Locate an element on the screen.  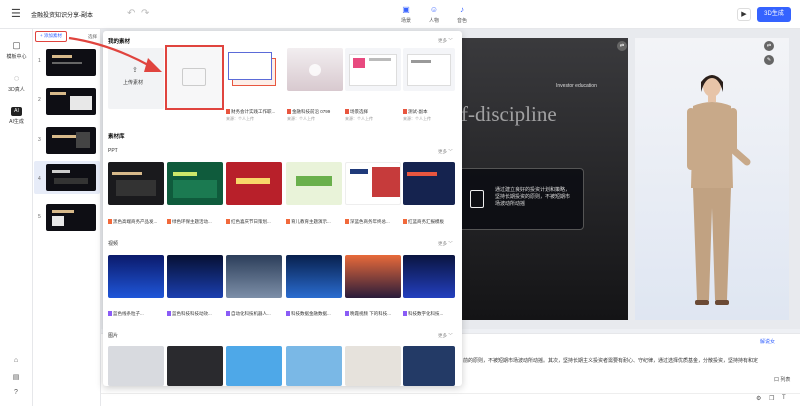
document-icon: ▤ is located at coordinates (16, 377).